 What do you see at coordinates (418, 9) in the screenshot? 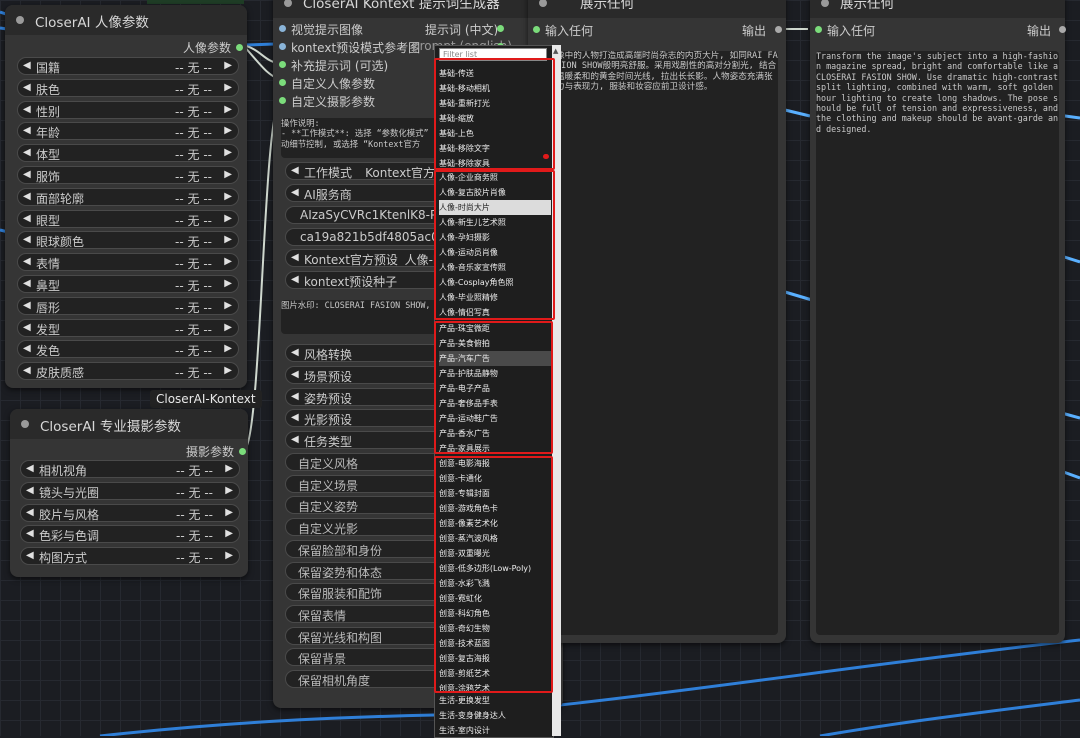
I see `node-title-bar: CloserAI Kontext 提示词生成器` at bounding box center [418, 9].